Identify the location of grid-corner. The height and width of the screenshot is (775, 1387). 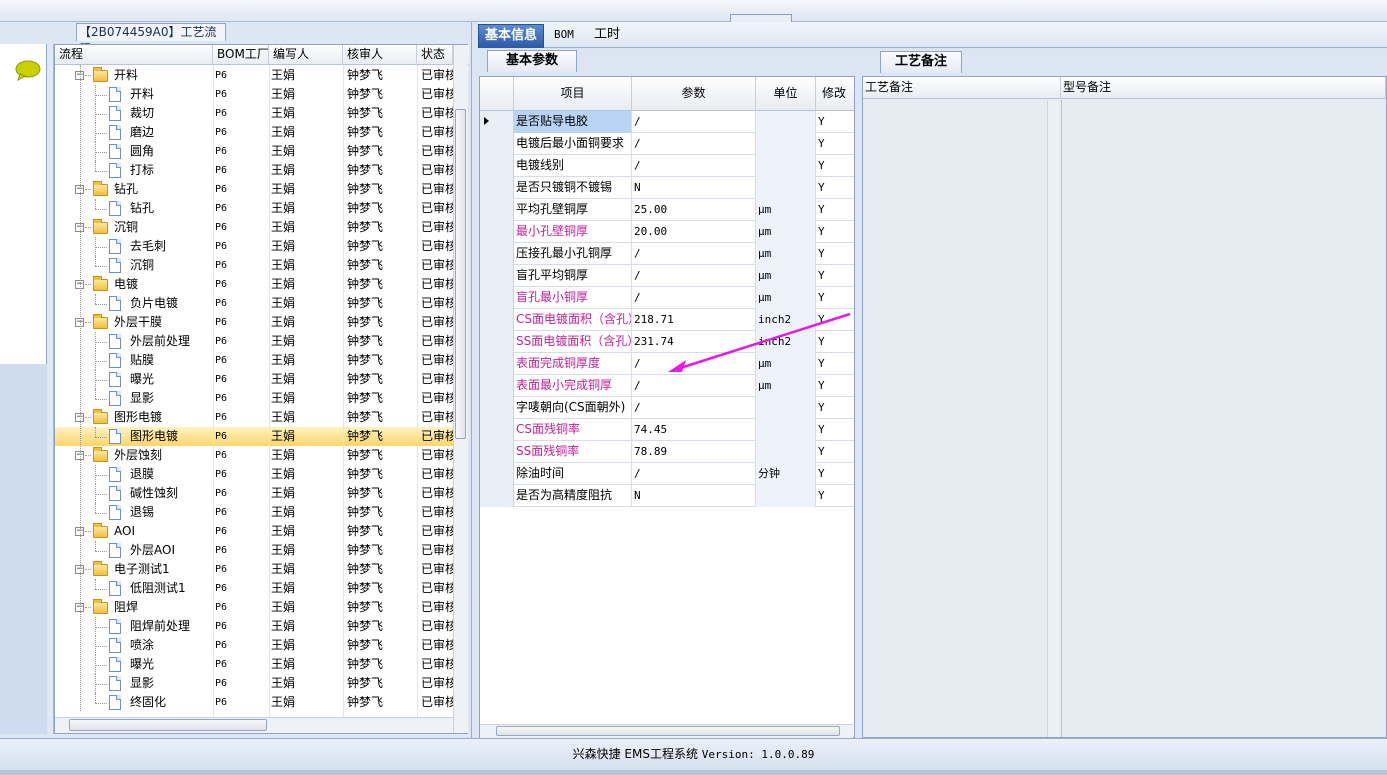
(497, 94).